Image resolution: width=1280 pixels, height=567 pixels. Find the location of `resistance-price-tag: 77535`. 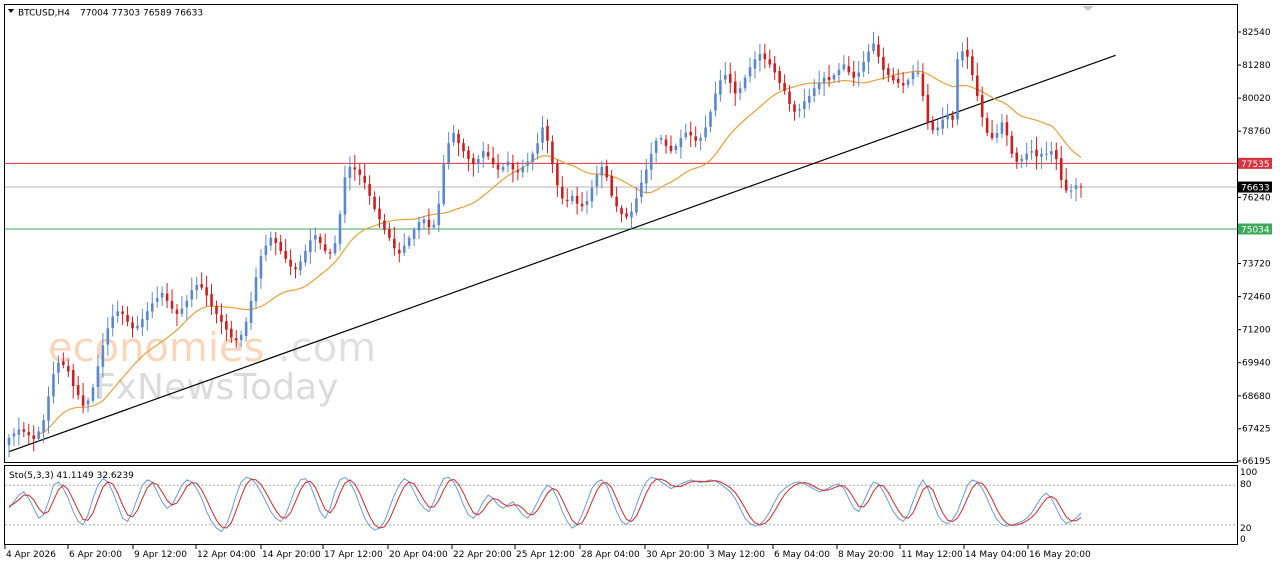

resistance-price-tag: 77535 is located at coordinates (1255, 163).